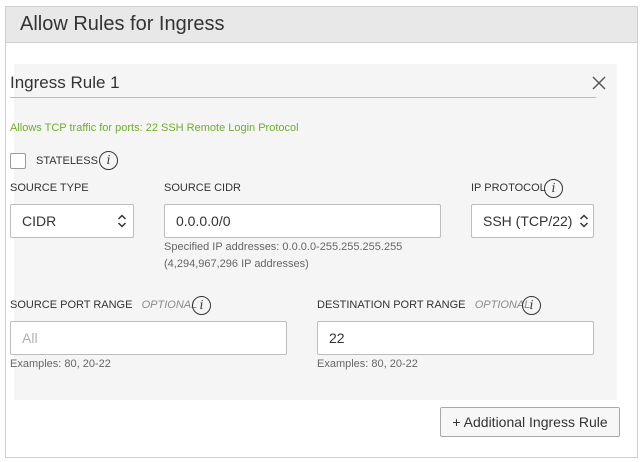 The width and height of the screenshot is (643, 462). I want to click on destination-port-range-info-icon: i, so click(531, 305).